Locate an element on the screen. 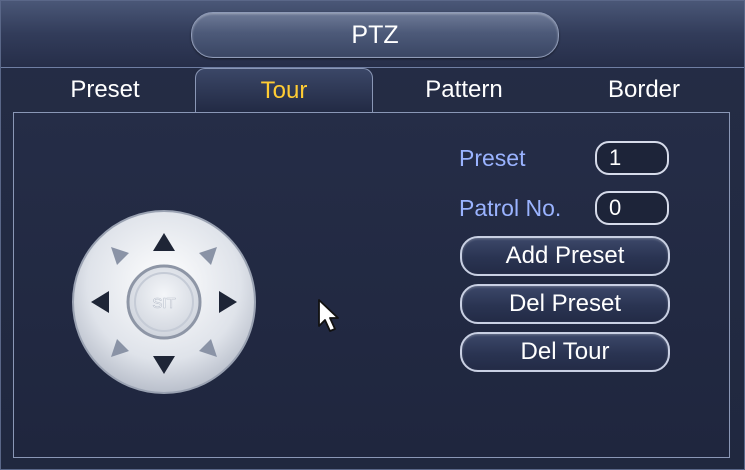 The image size is (745, 470). del-tour-button: Del Tour is located at coordinates (565, 352).